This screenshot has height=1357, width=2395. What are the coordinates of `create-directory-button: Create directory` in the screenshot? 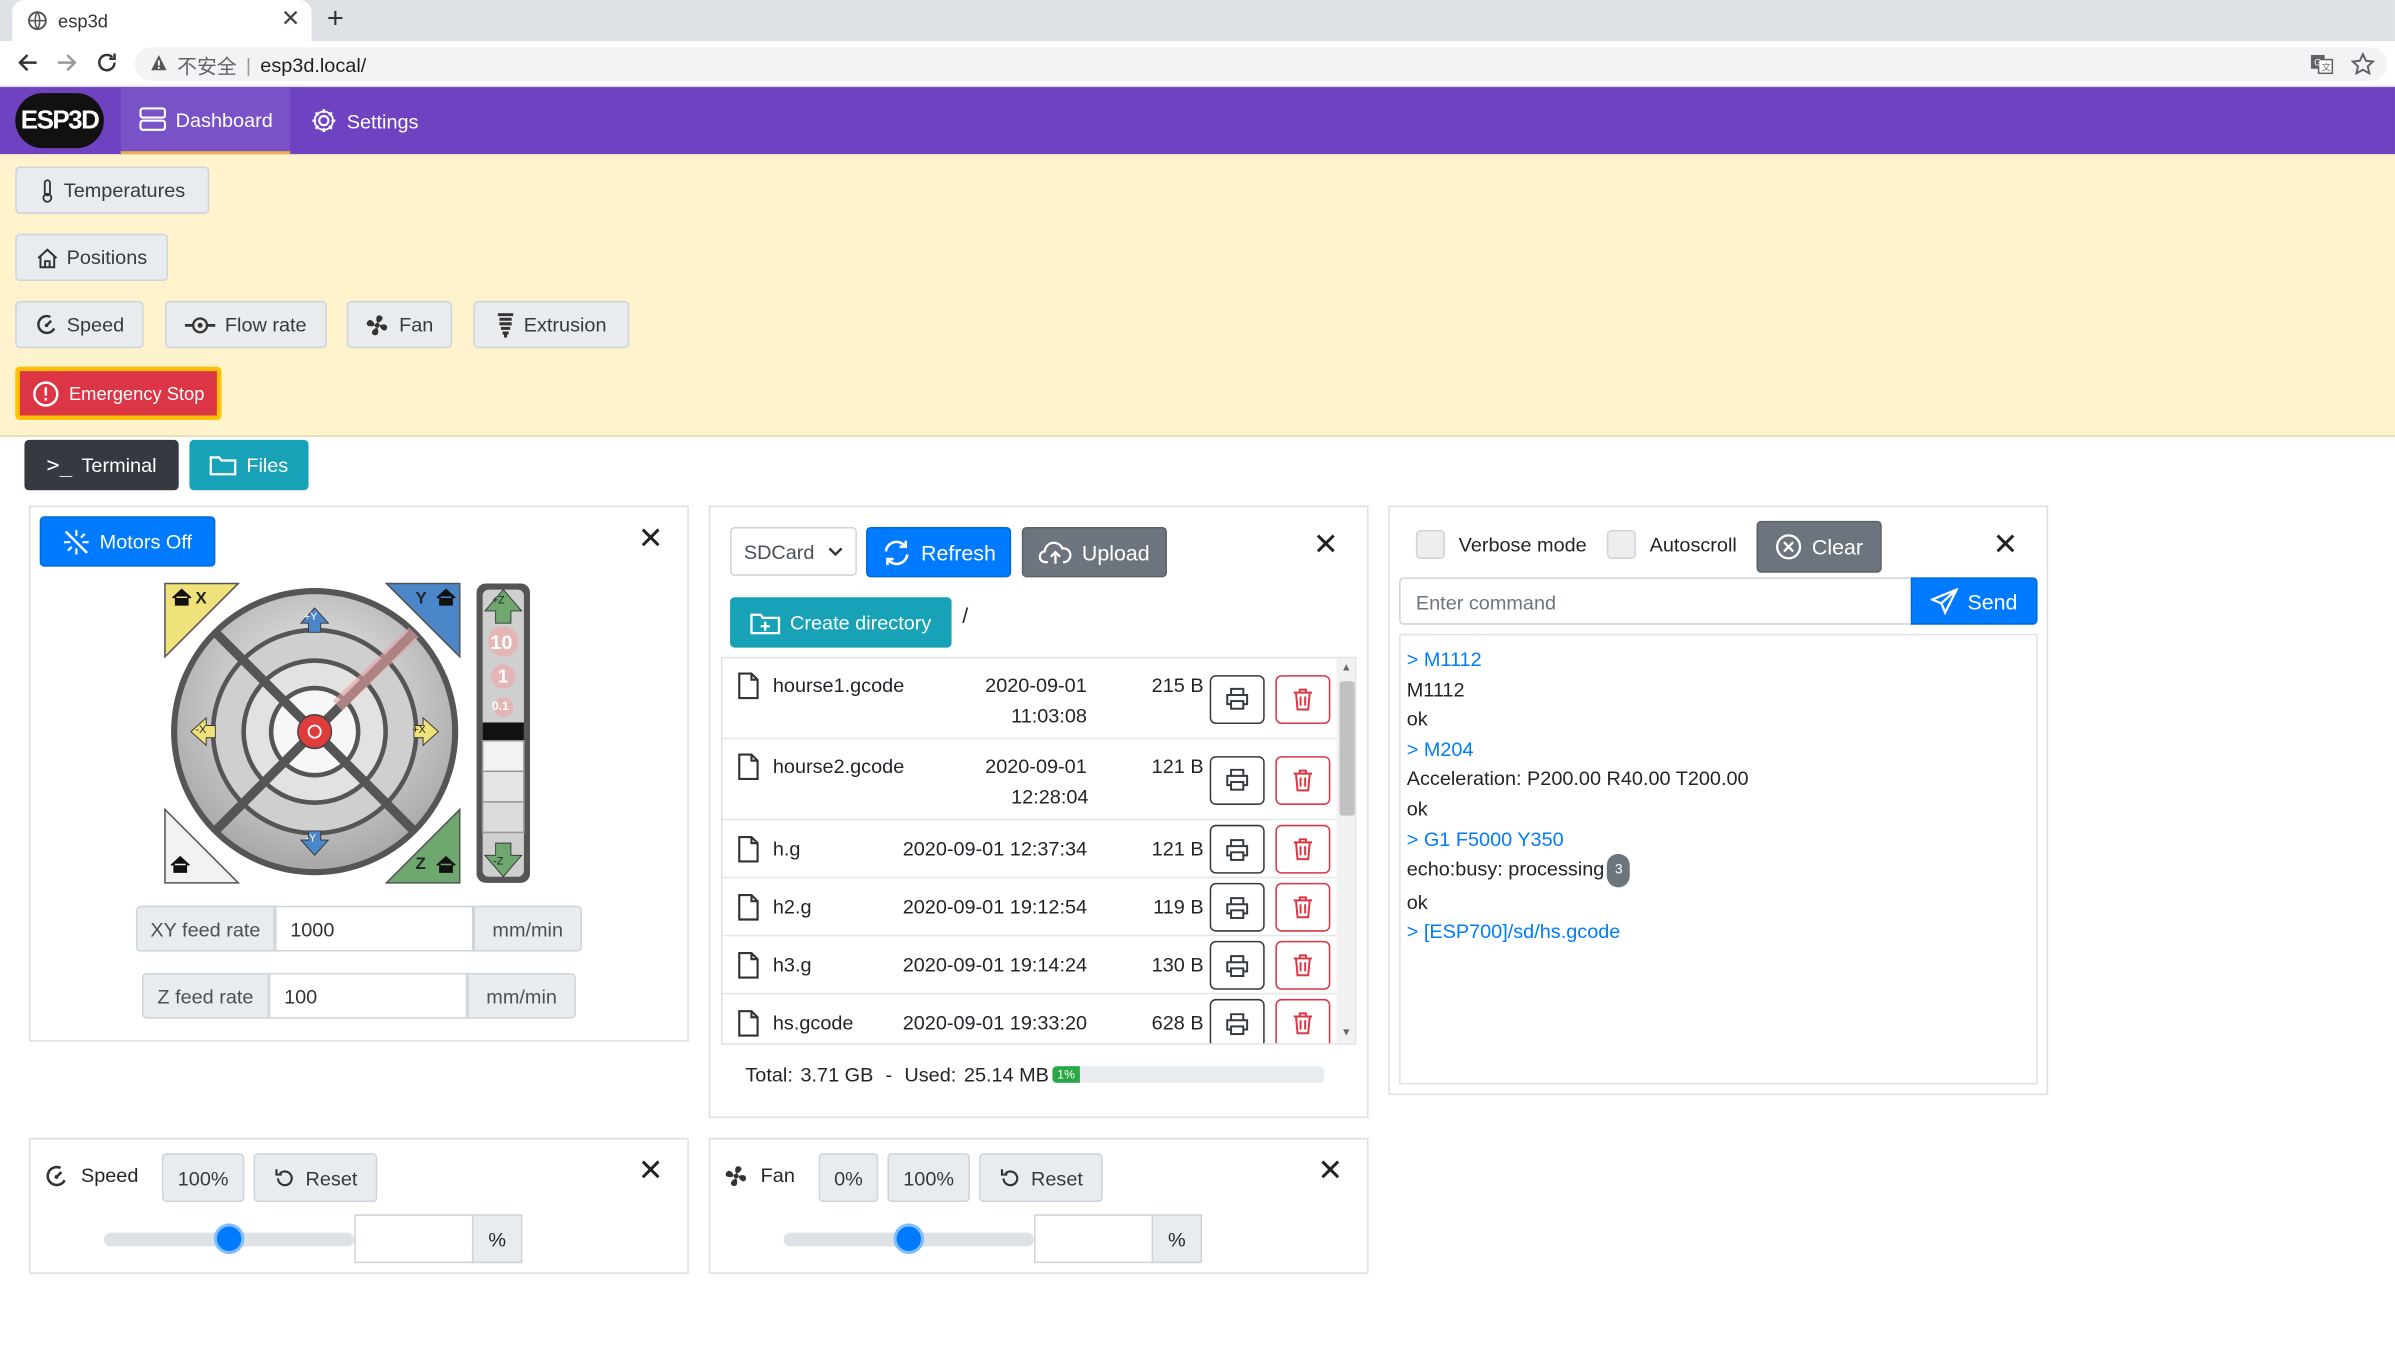 It's located at (841, 622).